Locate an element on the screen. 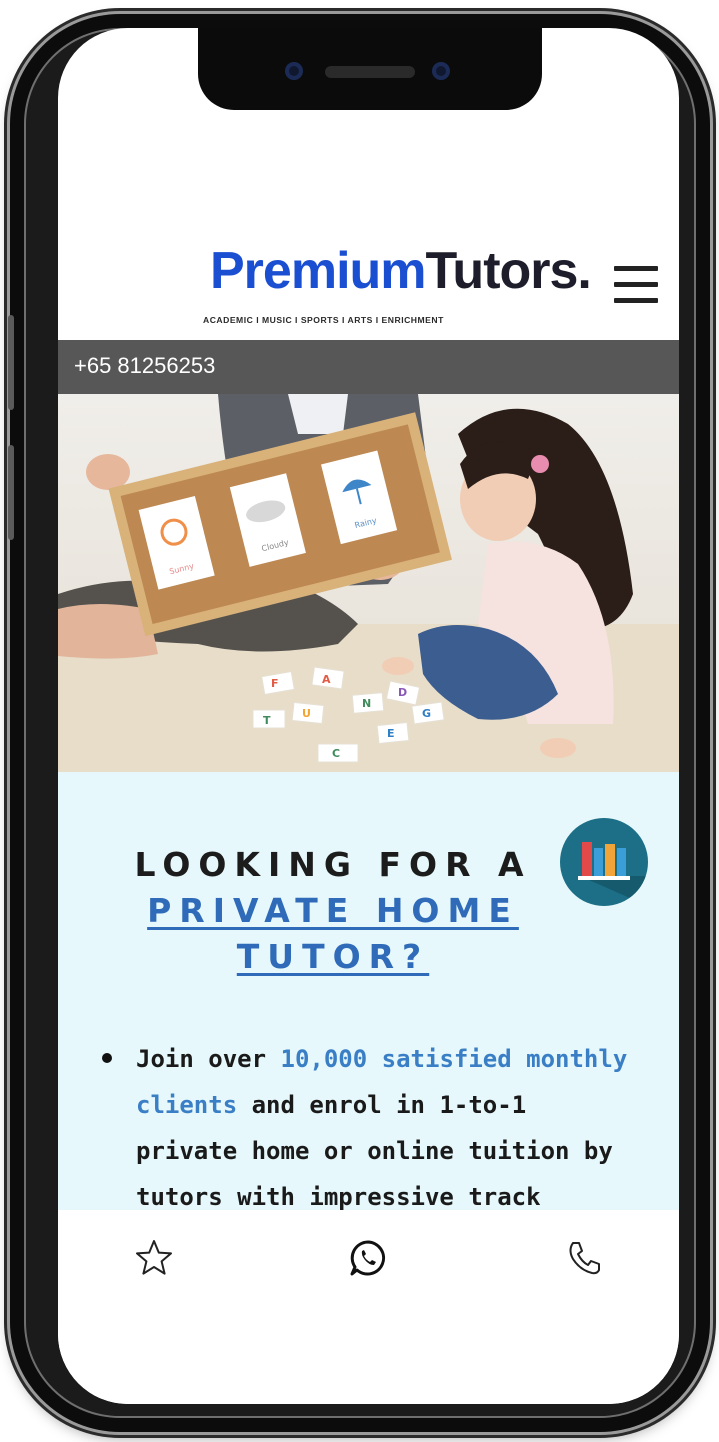 The height and width of the screenshot is (1442, 719). front-camera-icon is located at coordinates (294, 71).